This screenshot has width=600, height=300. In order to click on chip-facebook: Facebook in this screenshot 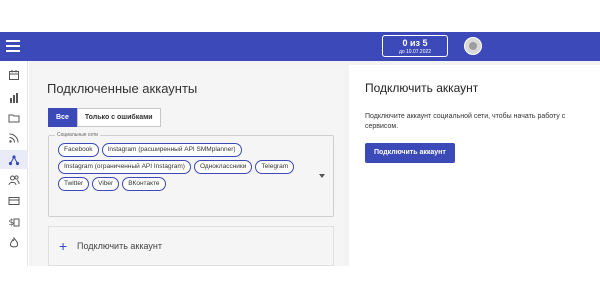, I will do `click(78, 150)`.